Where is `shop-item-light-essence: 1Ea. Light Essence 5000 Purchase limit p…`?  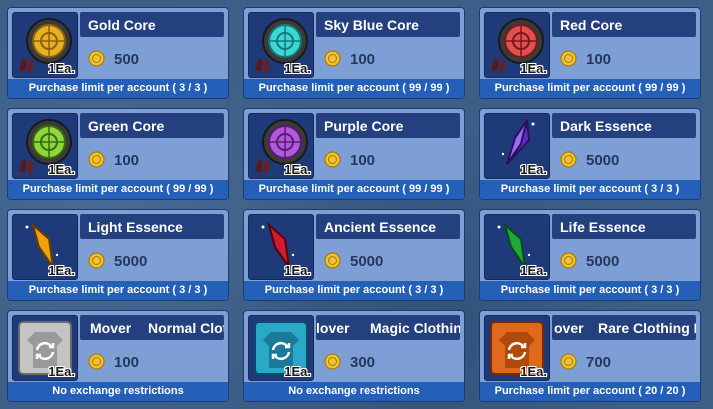
shop-item-light-essence: 1Ea. Light Essence 5000 Purchase limit p… is located at coordinates (118, 255).